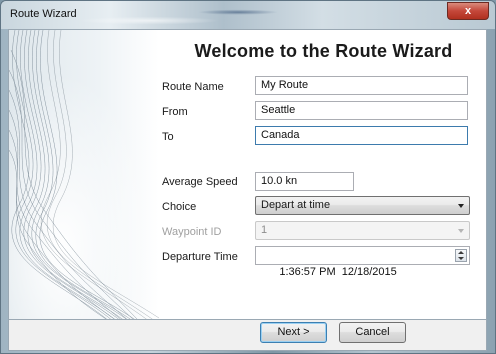 This screenshot has height=354, width=496. What do you see at coordinates (338, 272) in the screenshot?
I see `departure-time-value: 1:36:57 PM 12/18/2015` at bounding box center [338, 272].